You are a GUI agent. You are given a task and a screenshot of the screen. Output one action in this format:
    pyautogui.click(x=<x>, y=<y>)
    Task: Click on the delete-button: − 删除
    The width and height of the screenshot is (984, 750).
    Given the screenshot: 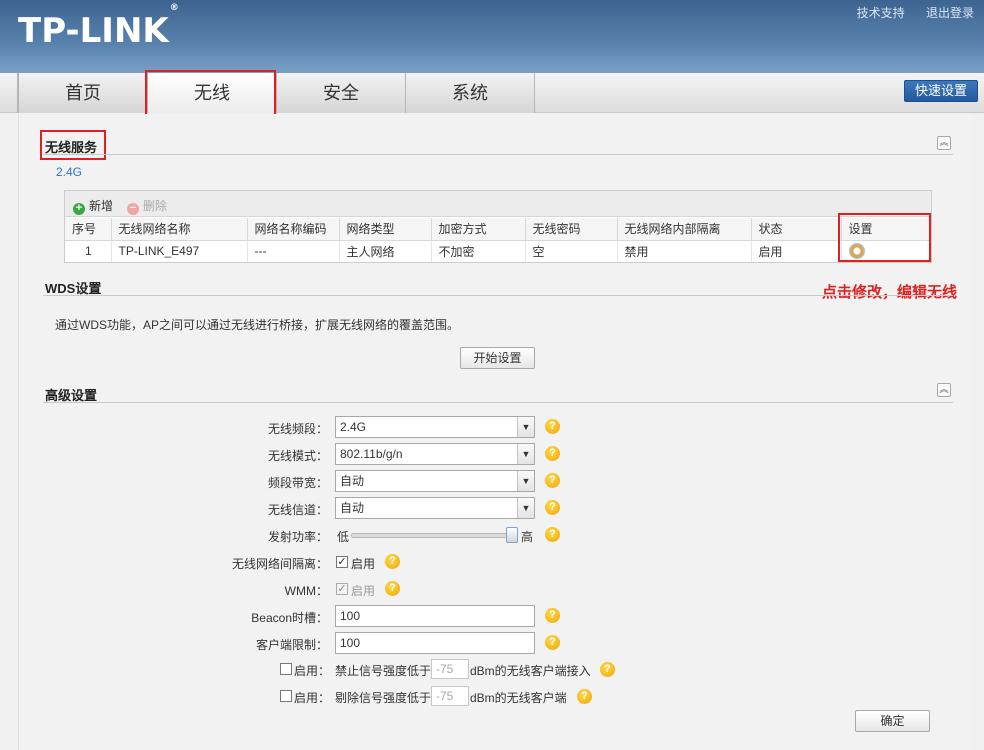 What is the action you would take?
    pyautogui.click(x=147, y=206)
    